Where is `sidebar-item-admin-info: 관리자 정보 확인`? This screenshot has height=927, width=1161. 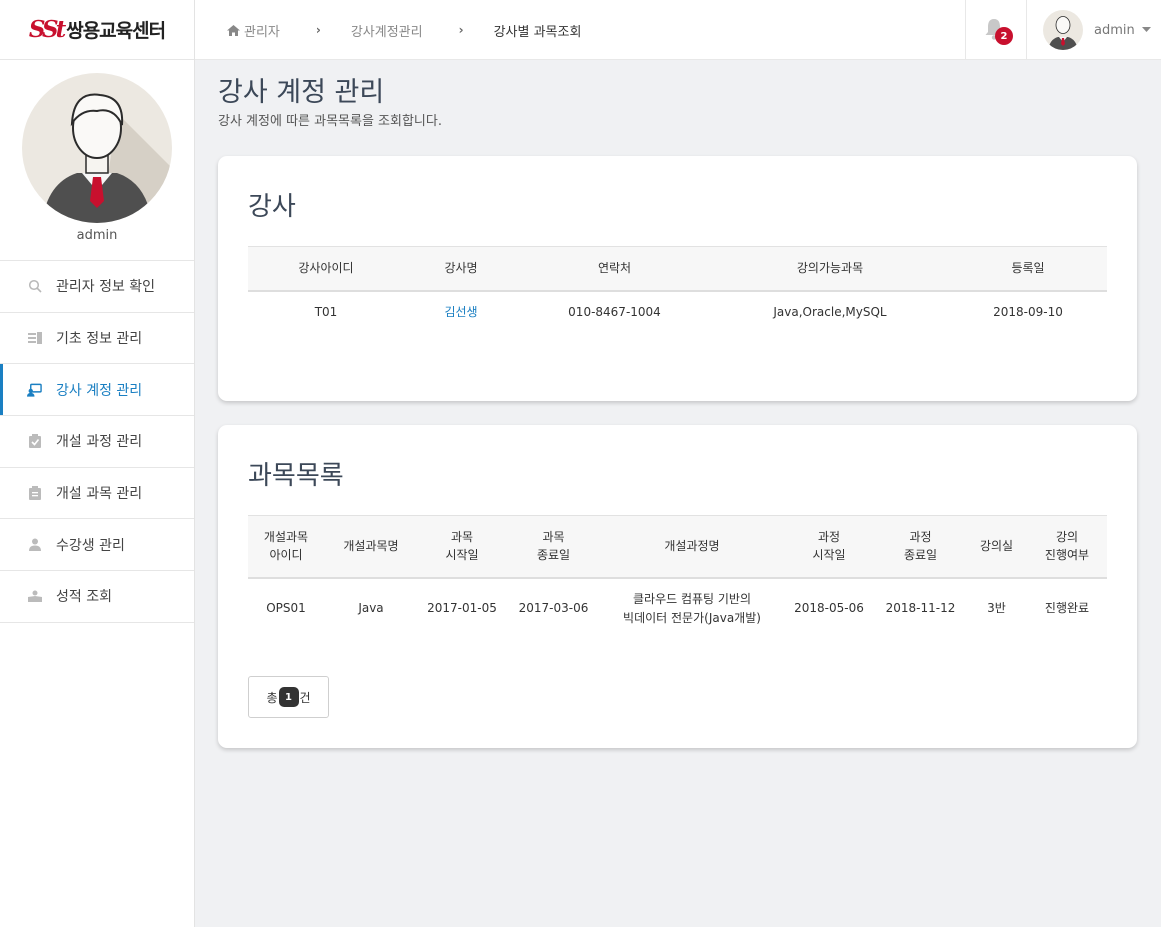
sidebar-item-admin-info: 관리자 정보 확인 is located at coordinates (97, 287).